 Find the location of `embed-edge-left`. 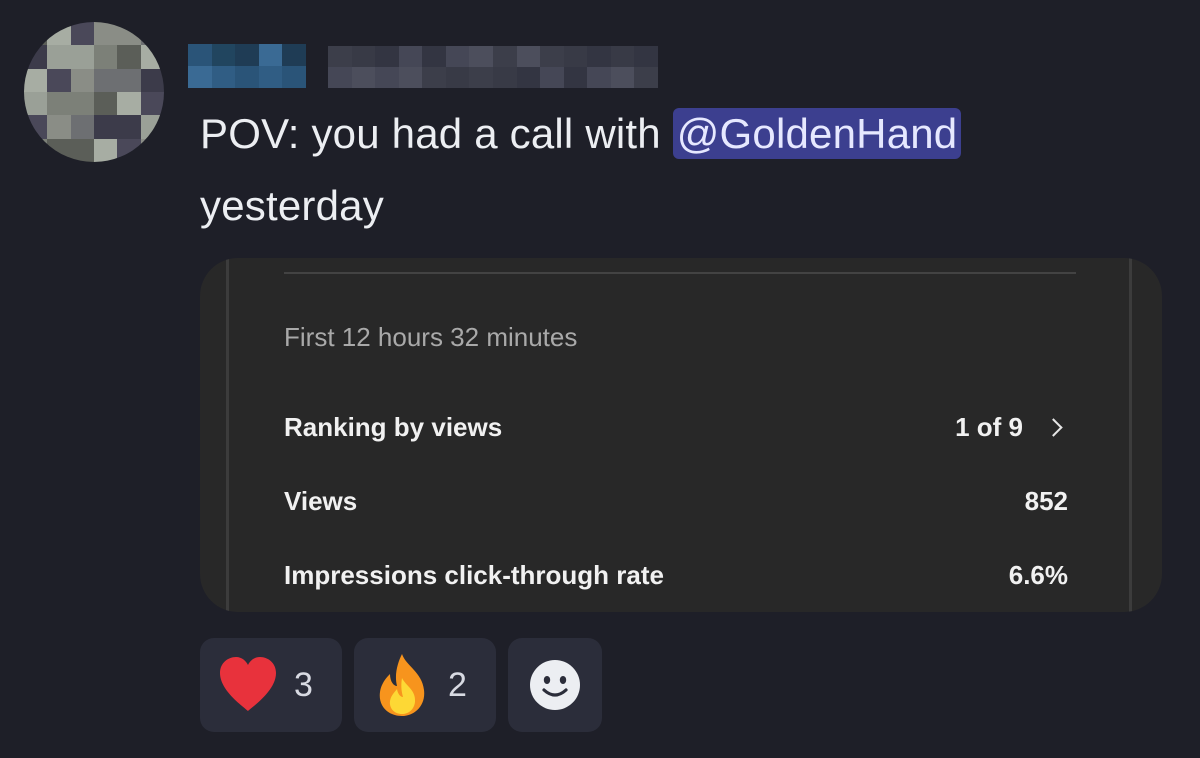

embed-edge-left is located at coordinates (227, 435).